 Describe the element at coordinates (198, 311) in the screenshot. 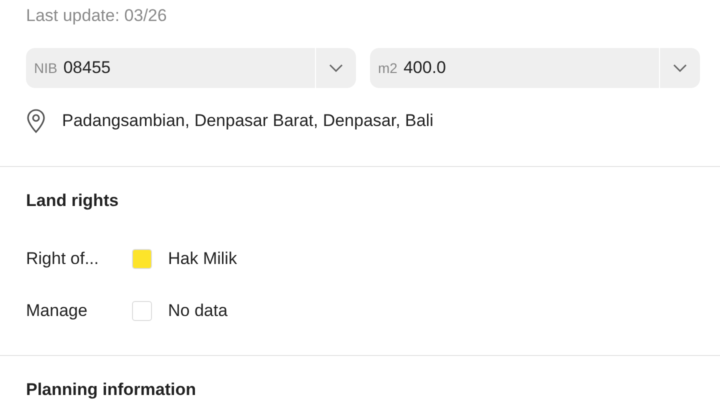

I see `row-value: No data` at that location.